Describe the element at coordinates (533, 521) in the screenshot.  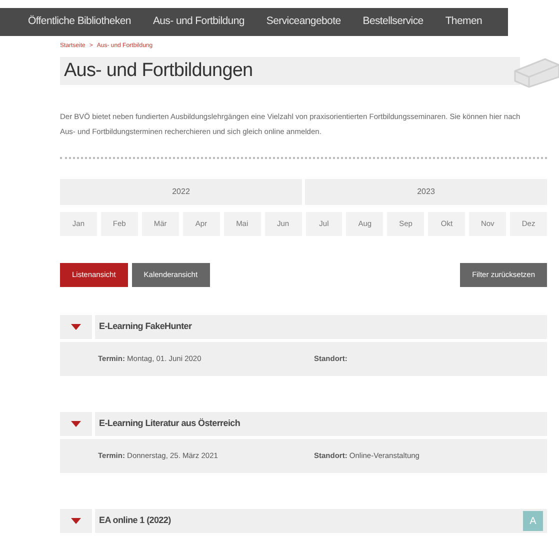
I see `event-badge: A` at that location.